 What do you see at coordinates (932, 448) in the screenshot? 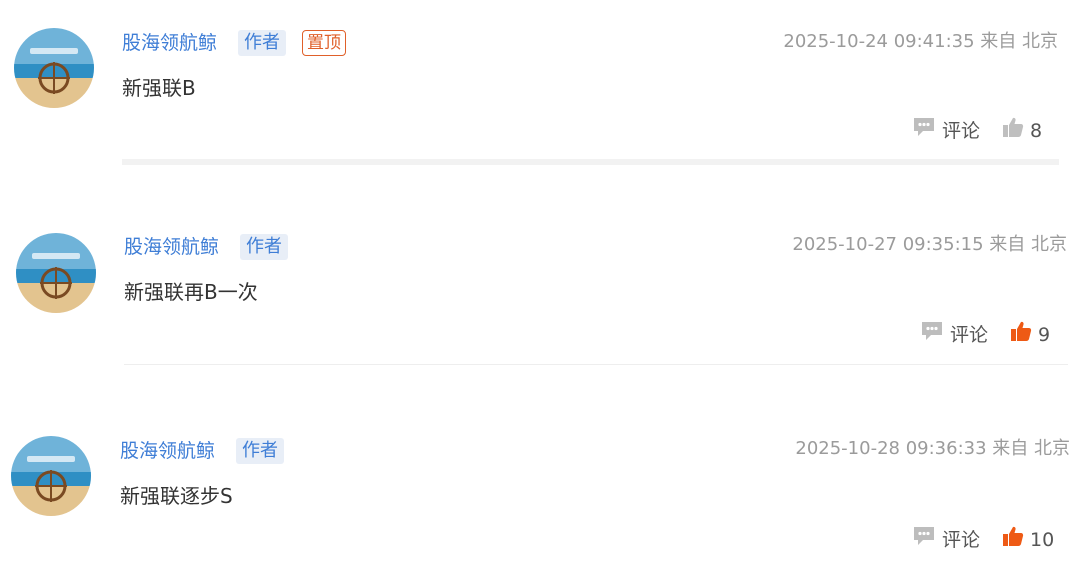
I see `post-timestamp-location: 2025-10-28 09:36:33 来自 北京` at bounding box center [932, 448].